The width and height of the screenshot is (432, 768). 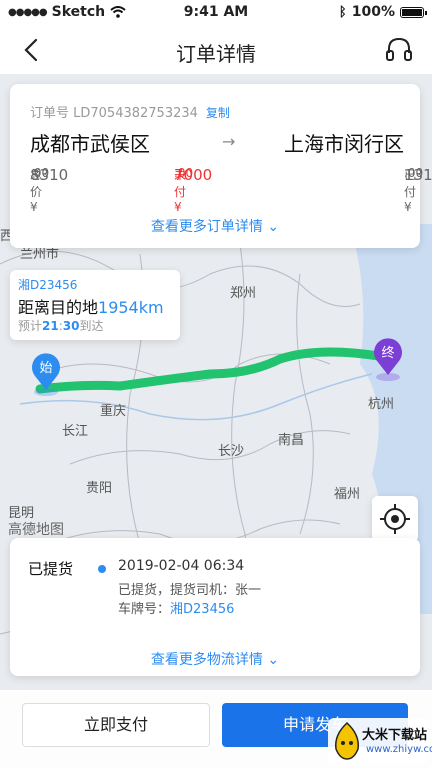 I want to click on distance-label: 距离目的地, so click(x=58, y=307).